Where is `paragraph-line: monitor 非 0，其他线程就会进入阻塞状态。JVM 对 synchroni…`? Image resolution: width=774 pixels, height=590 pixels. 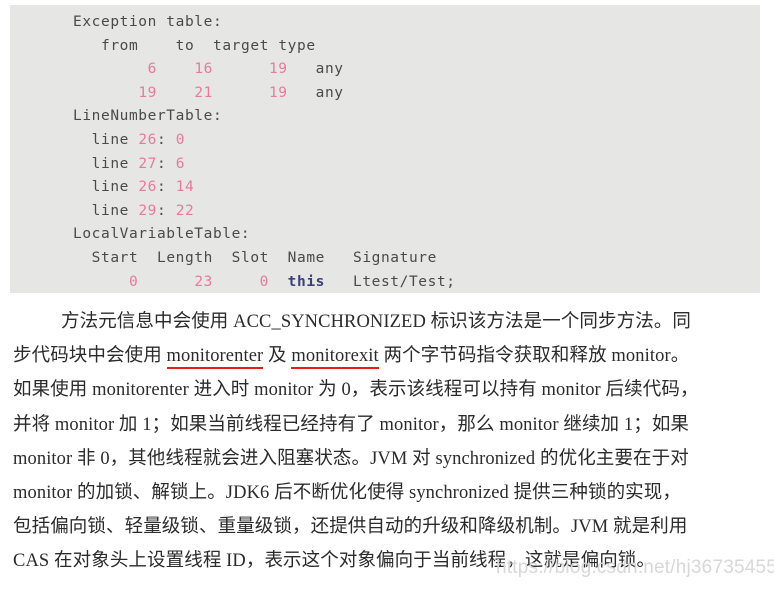 paragraph-line: monitor 非 0，其他线程就会进入阻塞状态。JVM 对 synchroni… is located at coordinates (387, 459).